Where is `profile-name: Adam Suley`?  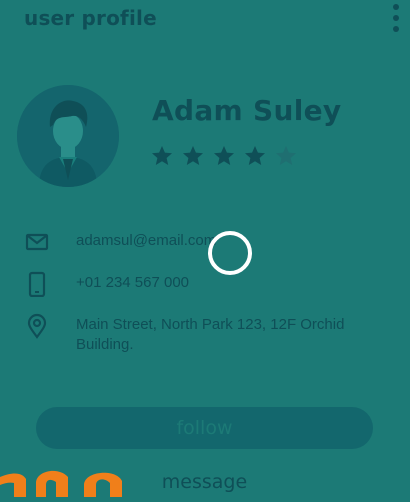 profile-name: Adam Suley is located at coordinates (247, 110).